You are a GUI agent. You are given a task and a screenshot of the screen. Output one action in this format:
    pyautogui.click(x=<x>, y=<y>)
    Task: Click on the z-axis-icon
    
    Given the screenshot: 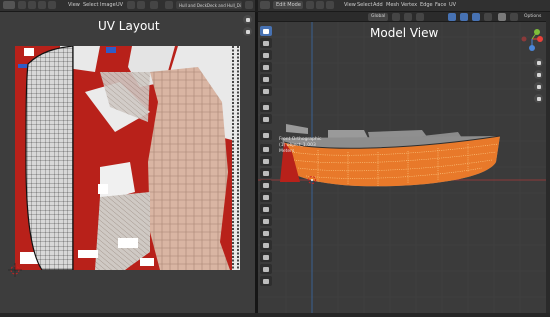 What is the action you would take?
    pyautogui.click(x=532, y=48)
    